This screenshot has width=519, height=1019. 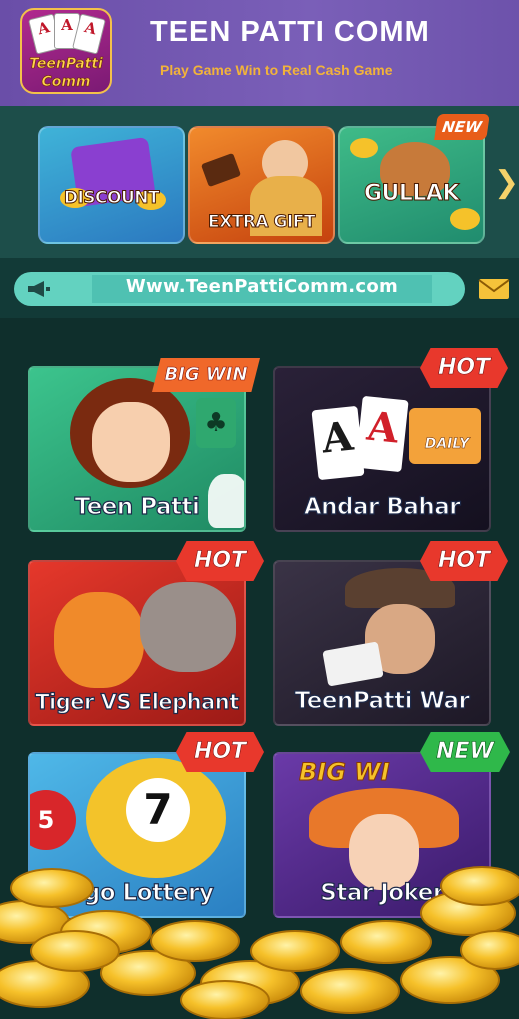 What do you see at coordinates (111, 185) in the screenshot?
I see `promo-discount-banner: DISCOUNT` at bounding box center [111, 185].